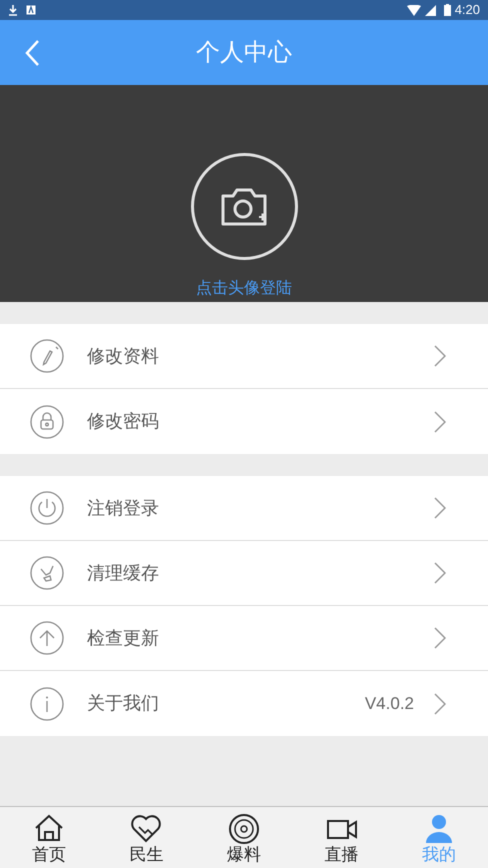 The height and width of the screenshot is (868, 488). I want to click on menu-label: 修改密码, so click(123, 421).